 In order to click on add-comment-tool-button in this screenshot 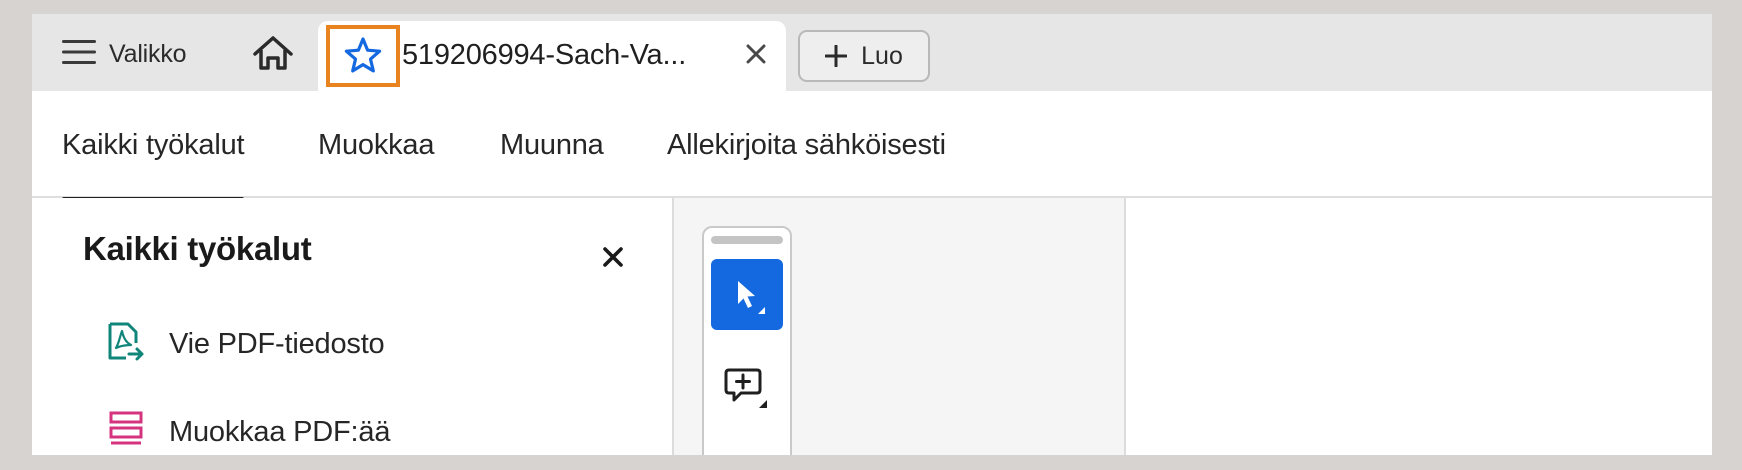, I will do `click(747, 389)`.